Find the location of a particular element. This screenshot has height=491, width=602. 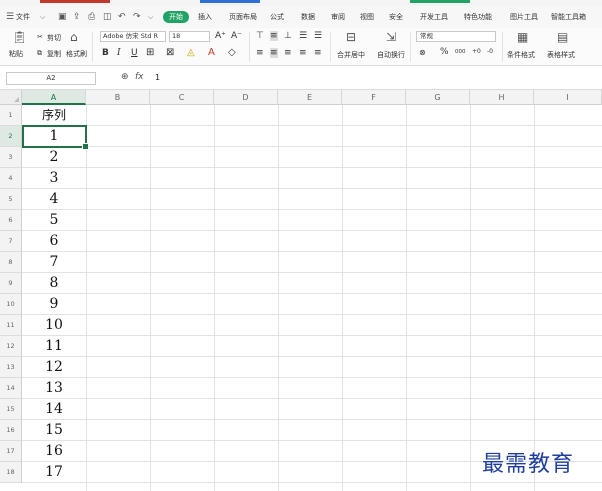

row-header: 12 is located at coordinates (11, 346).